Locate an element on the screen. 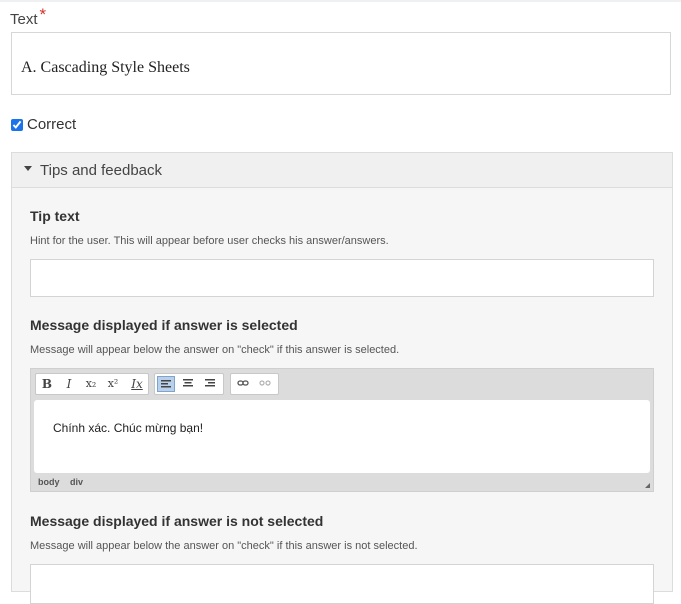  align-center-icon is located at coordinates (188, 383).